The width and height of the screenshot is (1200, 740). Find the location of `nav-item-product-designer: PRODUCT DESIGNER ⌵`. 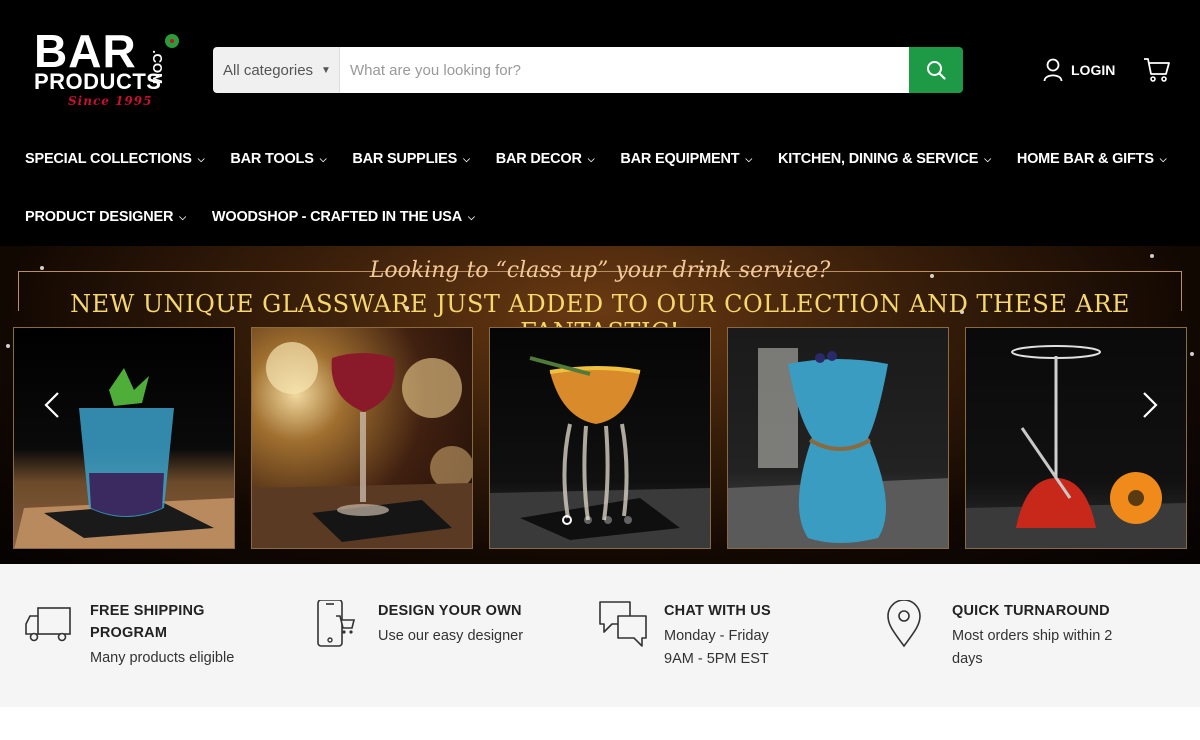

nav-item-product-designer: PRODUCT DESIGNER ⌵ is located at coordinates (105, 217).